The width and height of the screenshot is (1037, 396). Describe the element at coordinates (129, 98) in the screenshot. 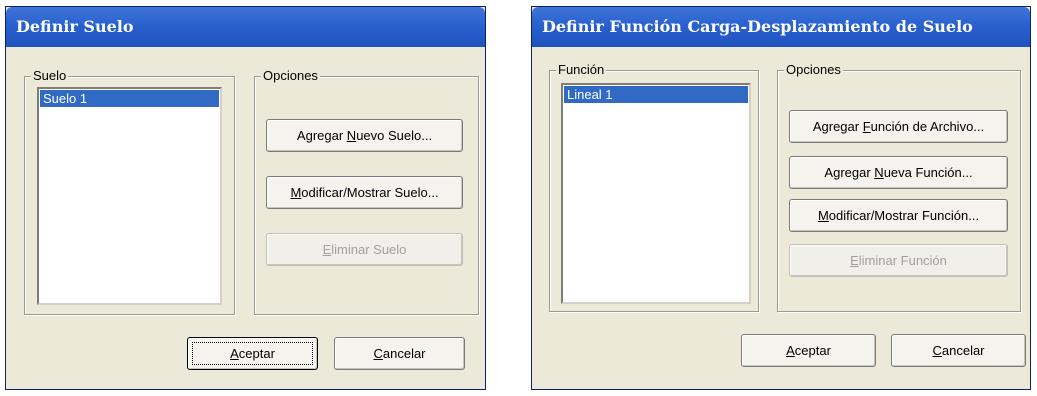

I see `list-item: Suelo 1` at that location.